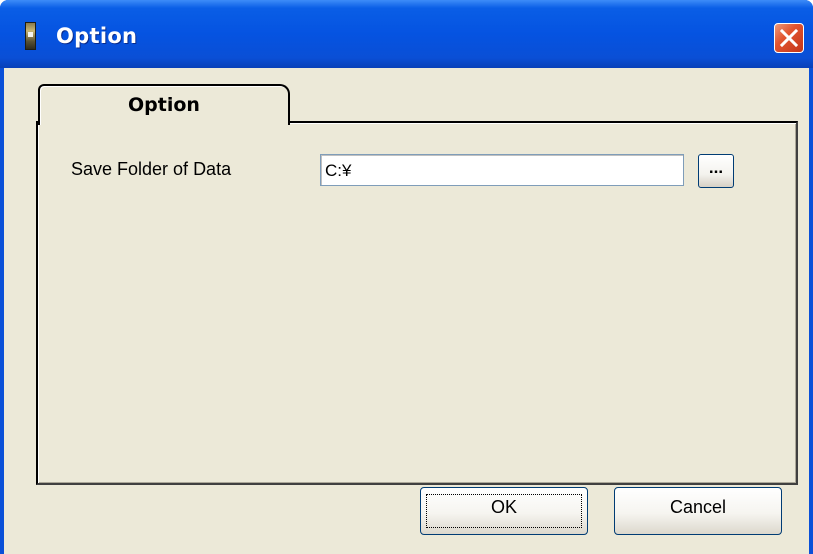 The image size is (813, 554). I want to click on cancel-button-label: Cancel, so click(698, 507).